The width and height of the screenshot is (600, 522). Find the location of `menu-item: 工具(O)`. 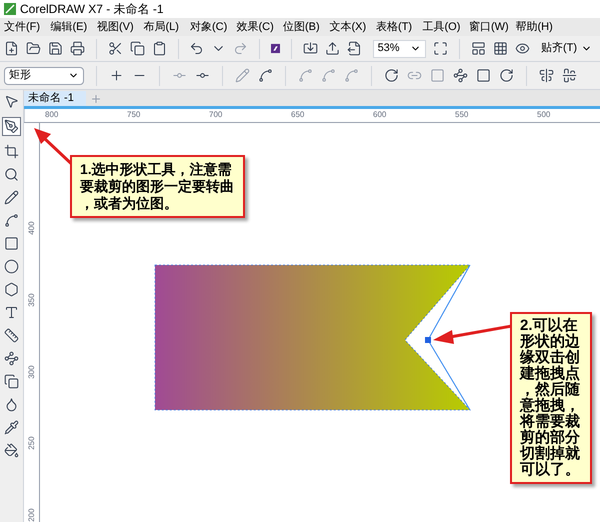

menu-item: 工具(O) is located at coordinates (445, 27).